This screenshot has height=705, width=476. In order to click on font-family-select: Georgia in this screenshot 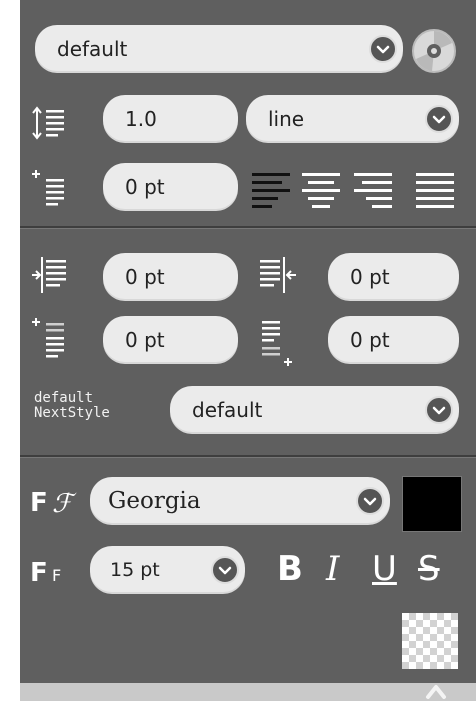, I will do `click(240, 501)`.